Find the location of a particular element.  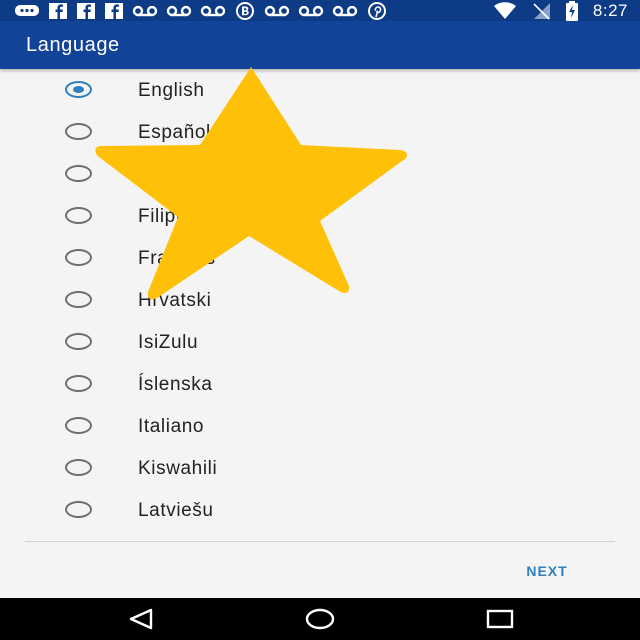

language-label: English is located at coordinates (171, 90).